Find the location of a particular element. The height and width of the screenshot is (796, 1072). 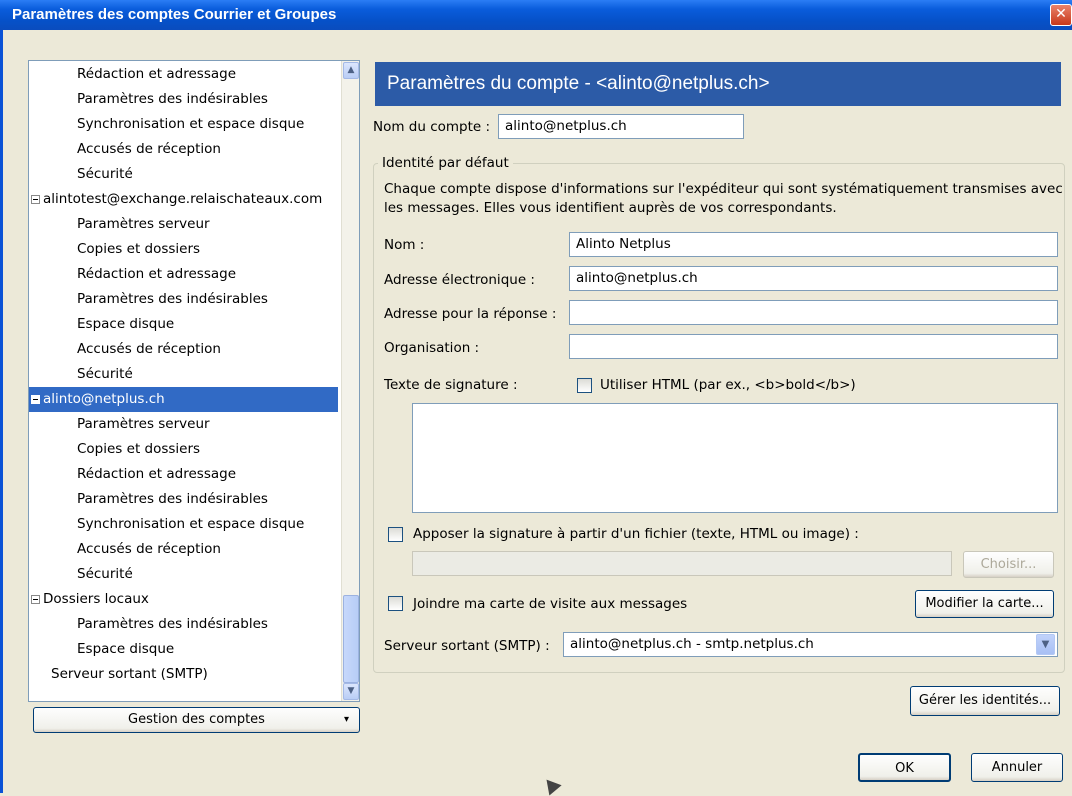

signature-file-input is located at coordinates (682, 563).